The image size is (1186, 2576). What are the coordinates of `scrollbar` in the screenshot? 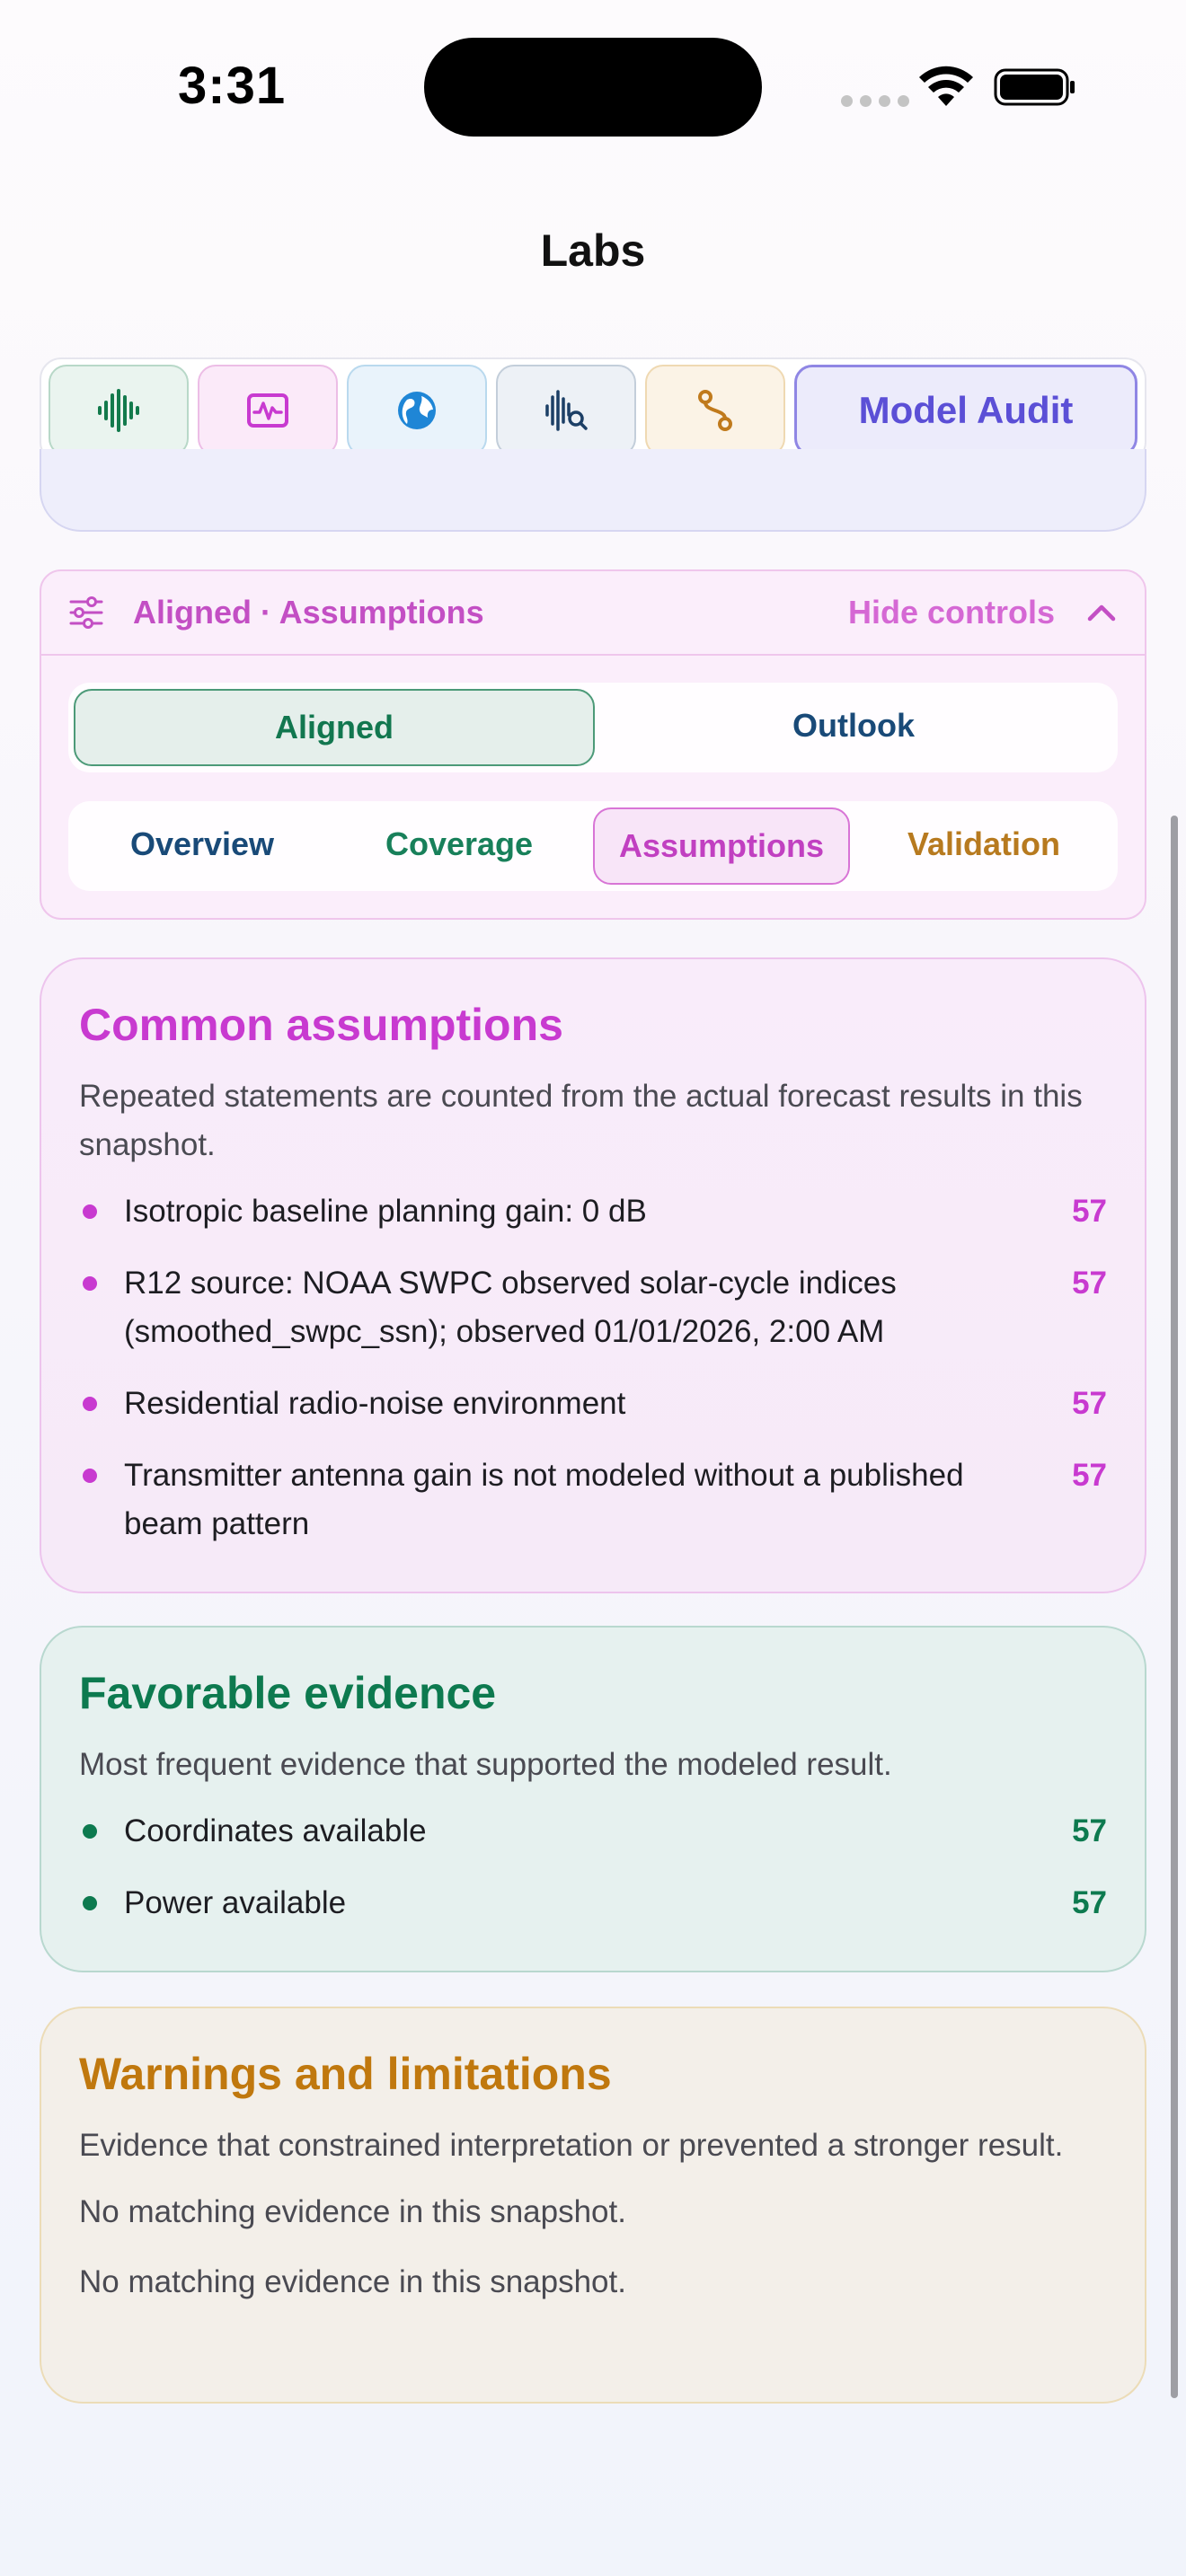 It's located at (1174, 1607).